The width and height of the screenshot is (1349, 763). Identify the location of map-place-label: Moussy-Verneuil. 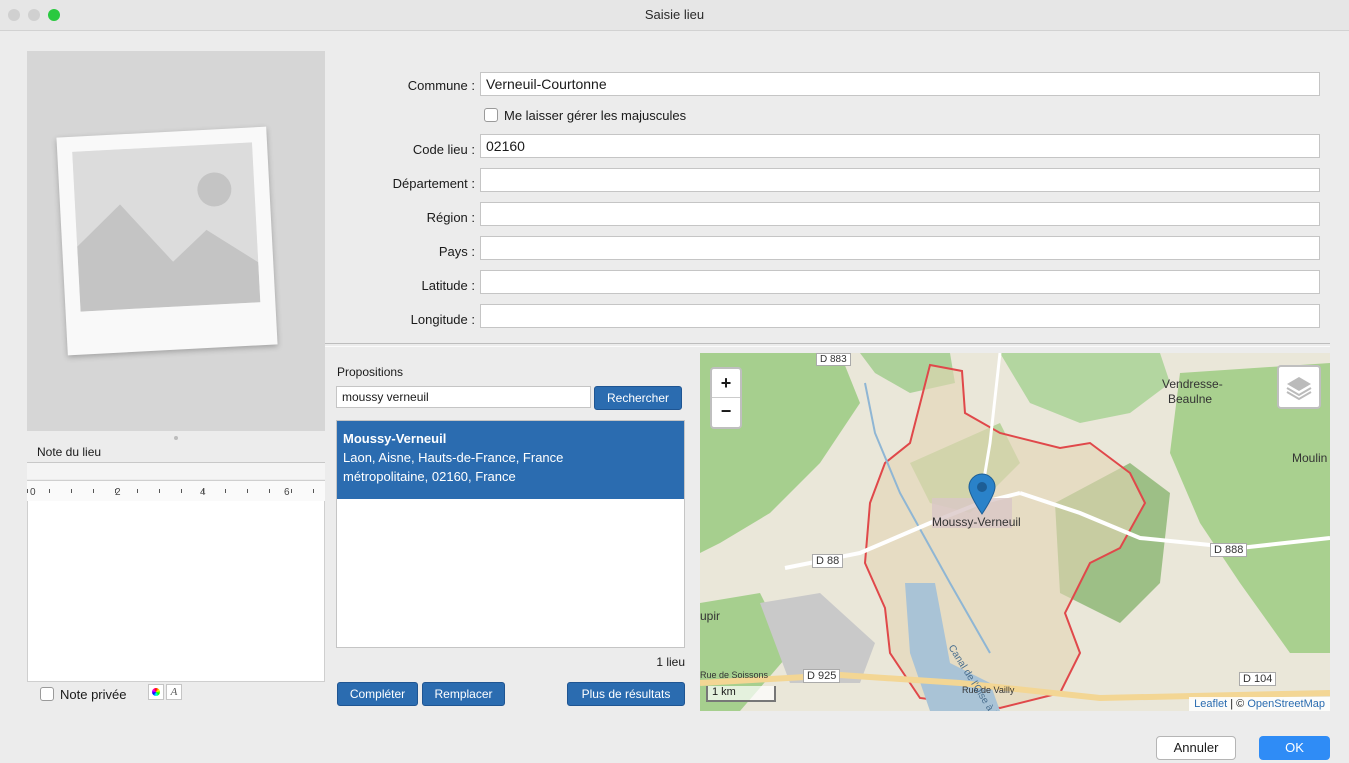
(976, 522).